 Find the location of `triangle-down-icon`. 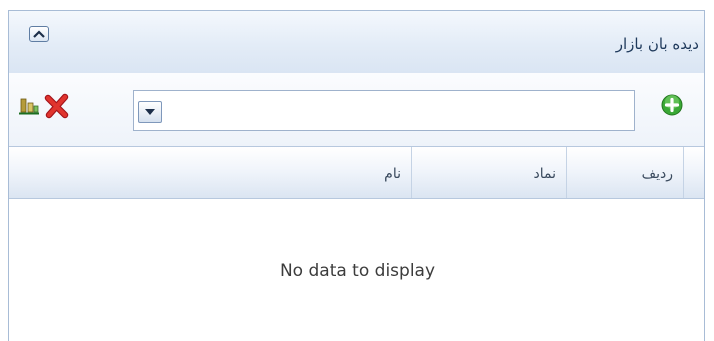

triangle-down-icon is located at coordinates (150, 112).